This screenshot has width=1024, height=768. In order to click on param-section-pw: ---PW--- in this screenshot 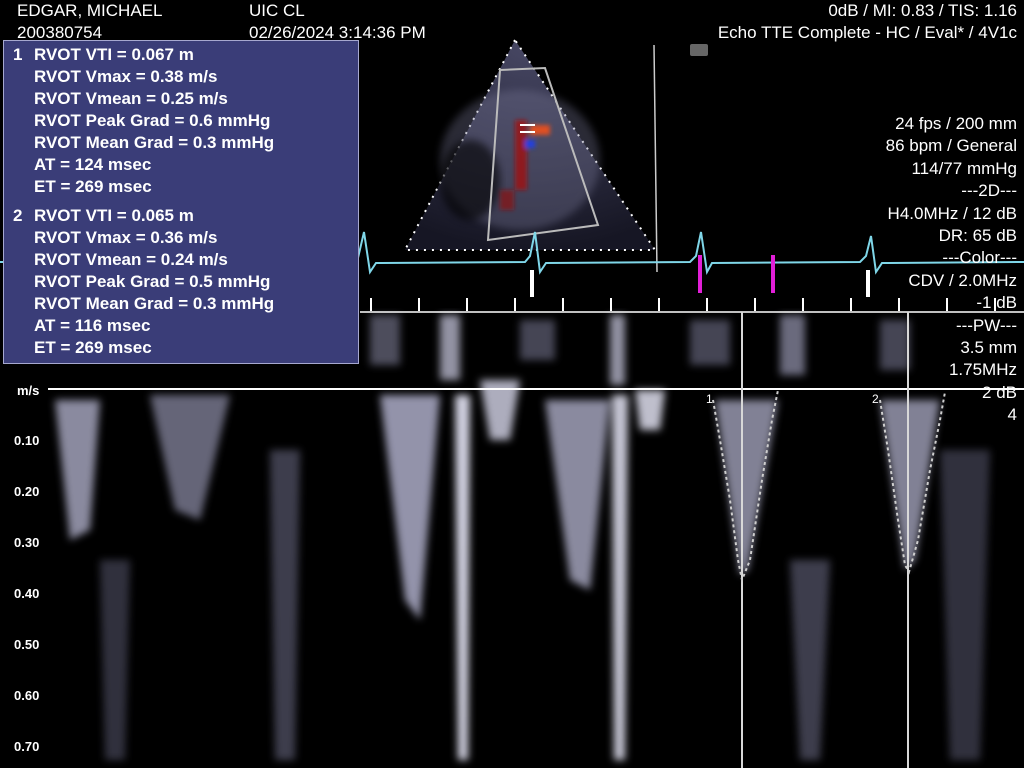, I will do `click(986, 325)`.